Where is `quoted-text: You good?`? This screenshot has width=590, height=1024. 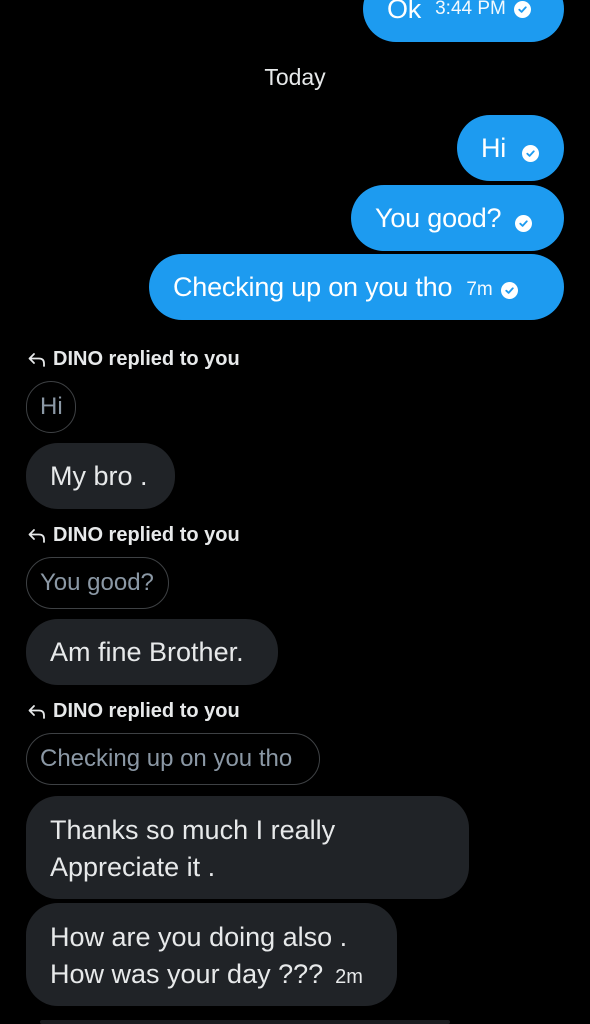
quoted-text: You good? is located at coordinates (97, 582).